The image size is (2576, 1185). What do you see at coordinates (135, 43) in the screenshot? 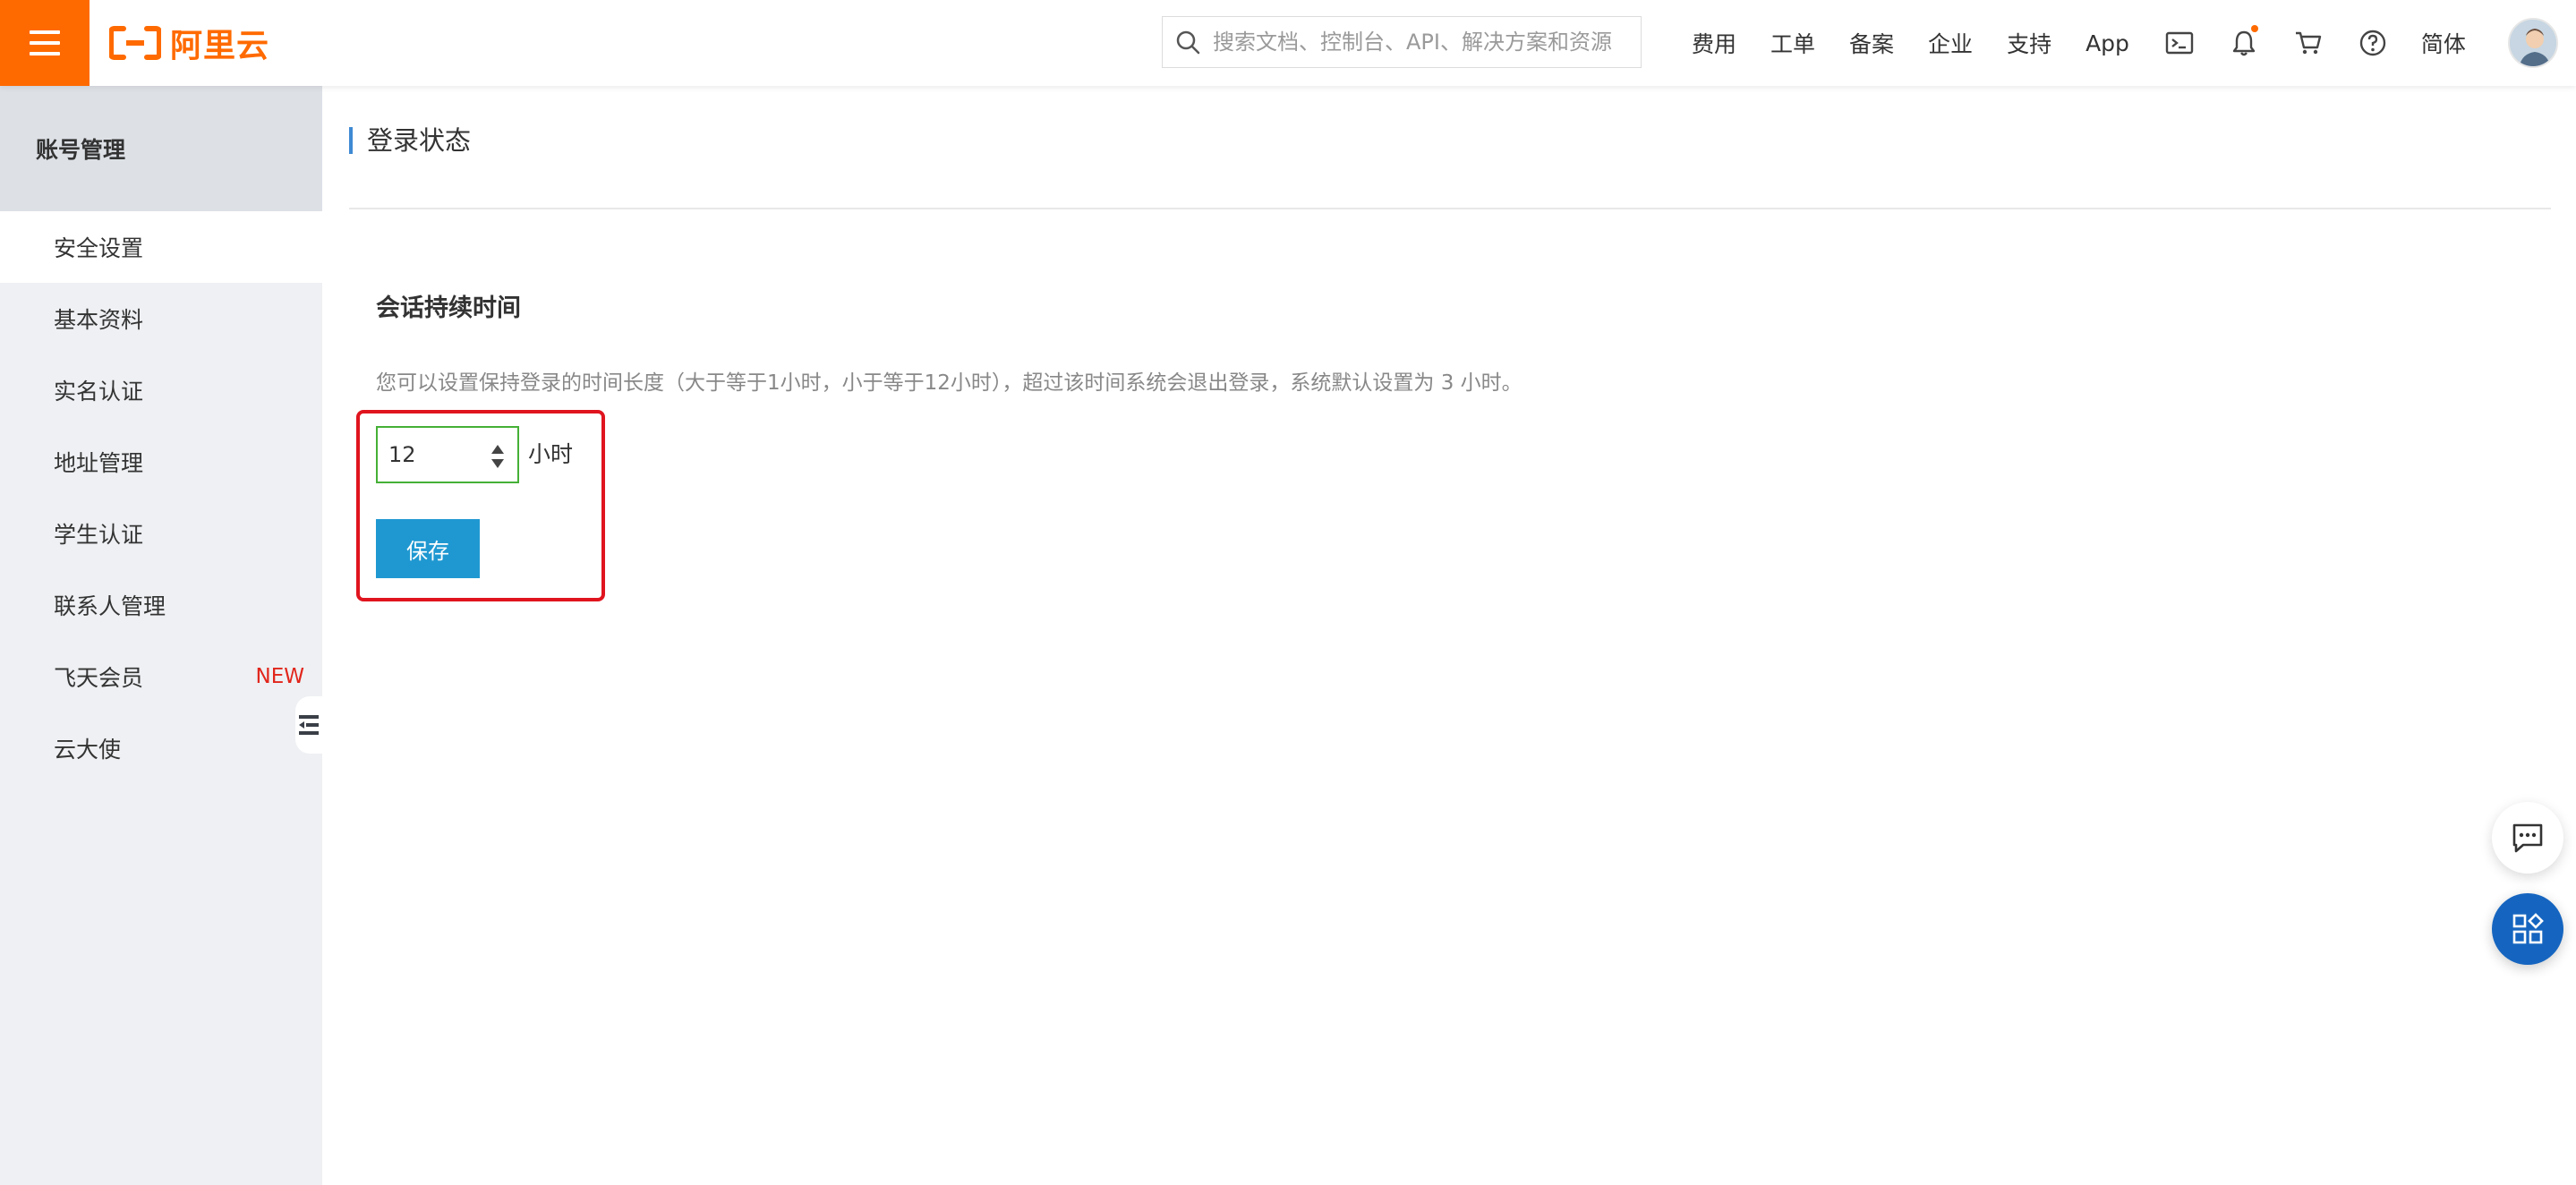
I see `aliyun-logo-icon` at bounding box center [135, 43].